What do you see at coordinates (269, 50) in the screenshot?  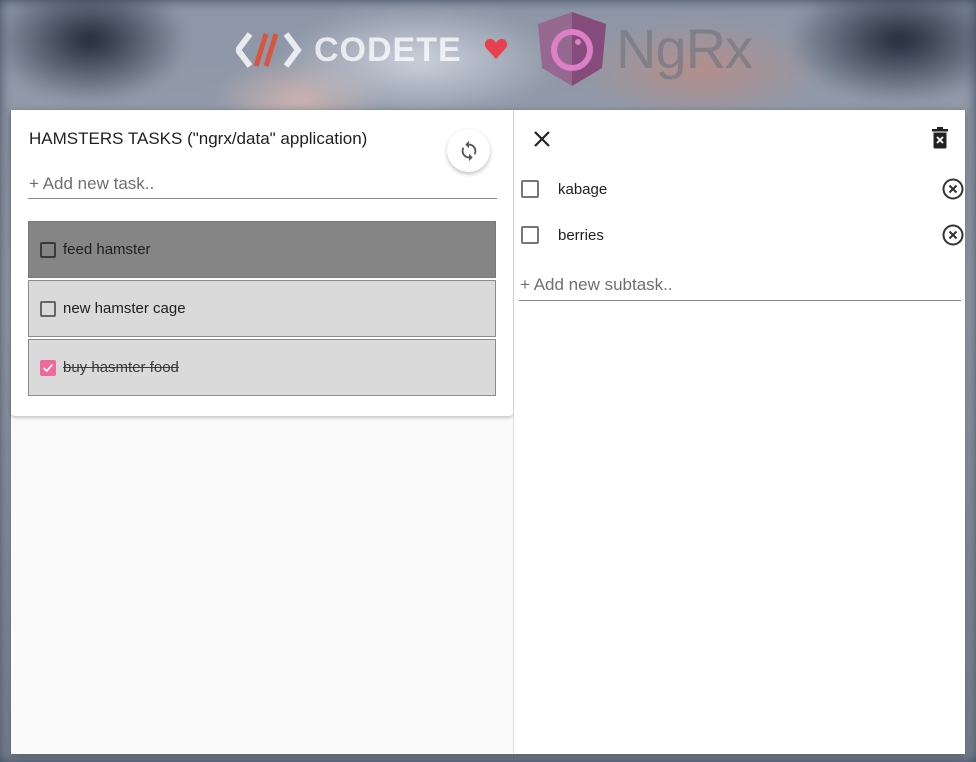 I see `codete-mark-icon` at bounding box center [269, 50].